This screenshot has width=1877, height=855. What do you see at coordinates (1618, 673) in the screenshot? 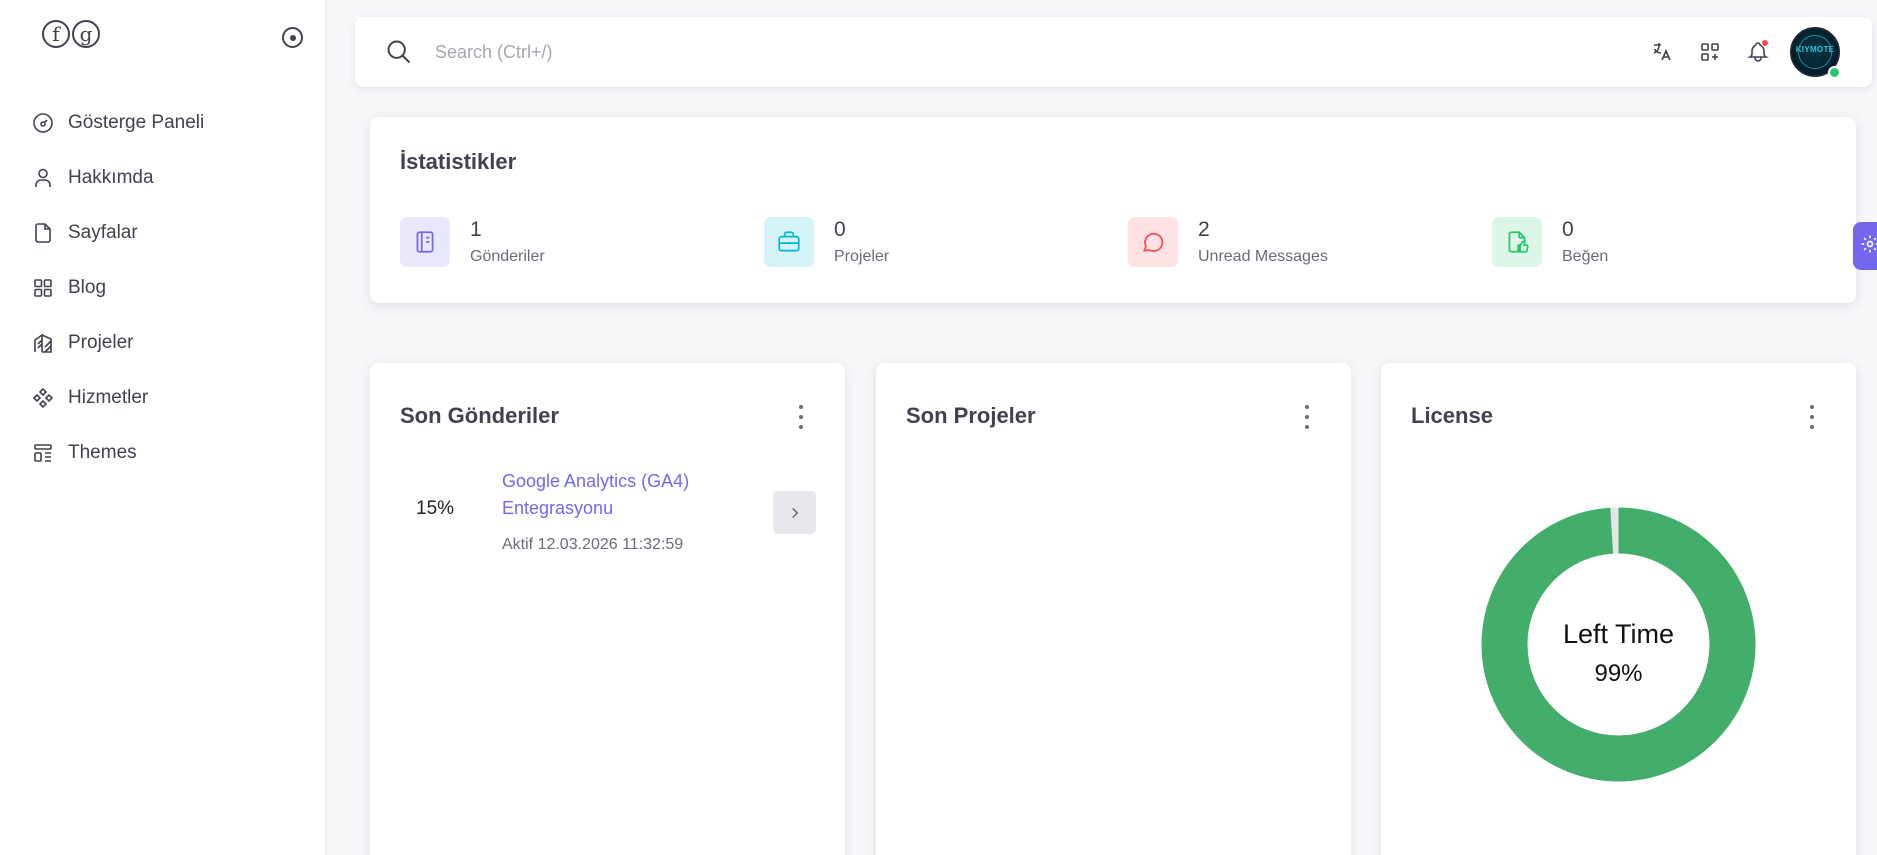
I see `donut-center-value: 99%` at bounding box center [1618, 673].